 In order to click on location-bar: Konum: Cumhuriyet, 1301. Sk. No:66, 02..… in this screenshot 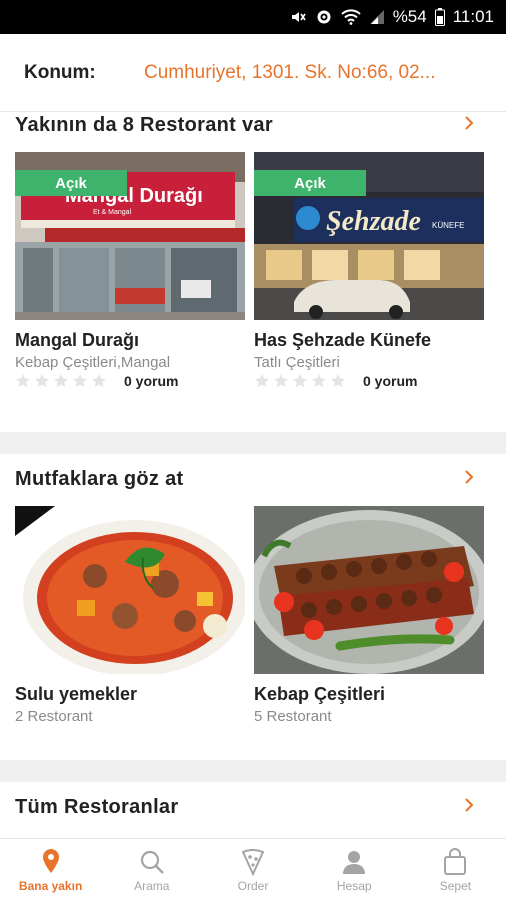, I will do `click(253, 73)`.